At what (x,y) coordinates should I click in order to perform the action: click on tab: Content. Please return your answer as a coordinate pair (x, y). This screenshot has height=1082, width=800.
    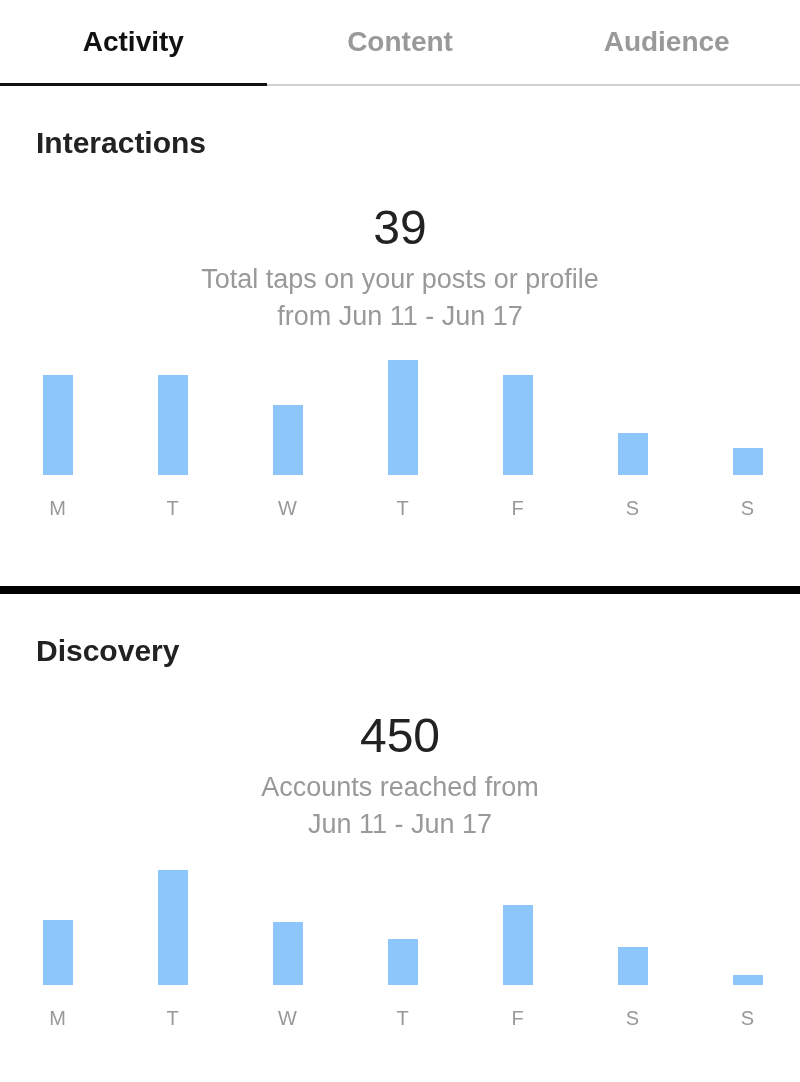
    Looking at the image, I should click on (400, 43).